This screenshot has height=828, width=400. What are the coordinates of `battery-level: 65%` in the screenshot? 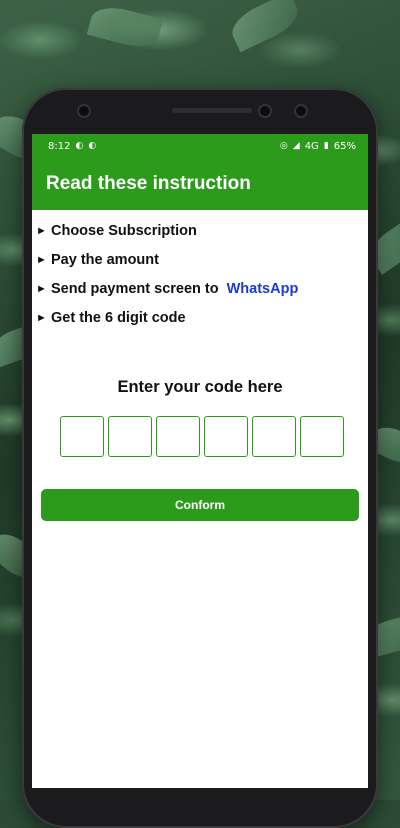 It's located at (344, 146).